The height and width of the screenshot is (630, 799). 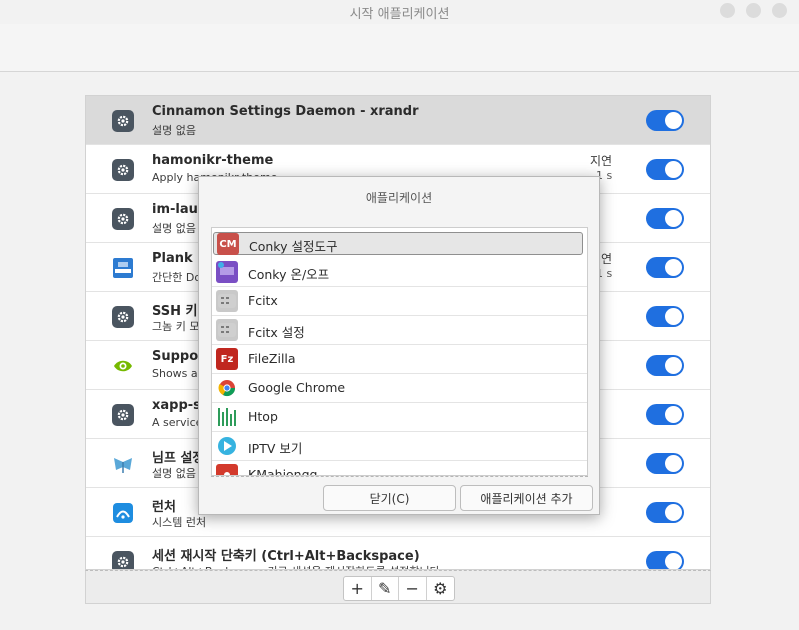 I want to click on application-name: Htop, so click(x=263, y=416).